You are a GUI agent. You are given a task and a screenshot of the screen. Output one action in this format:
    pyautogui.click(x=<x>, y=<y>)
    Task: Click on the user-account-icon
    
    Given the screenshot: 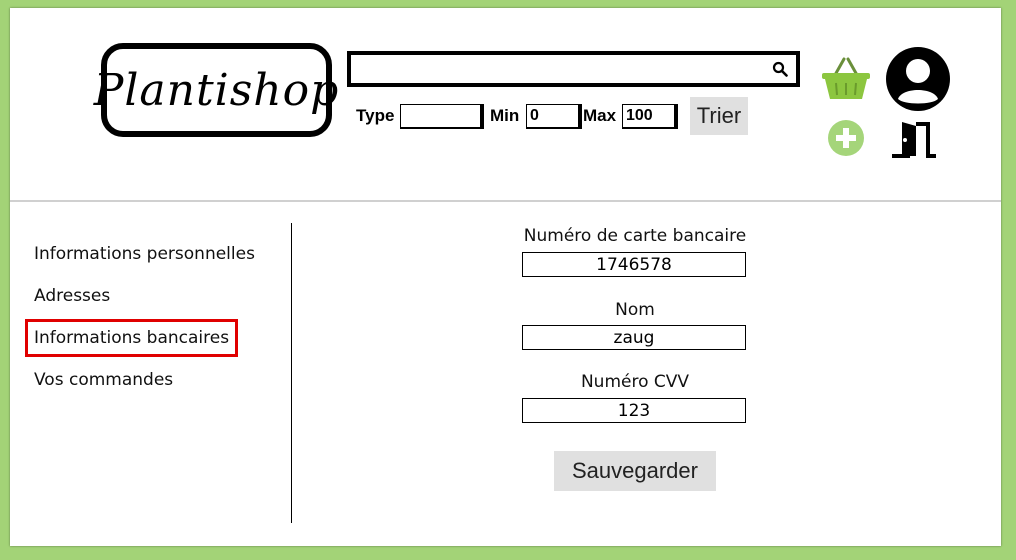 What is the action you would take?
    pyautogui.click(x=918, y=79)
    